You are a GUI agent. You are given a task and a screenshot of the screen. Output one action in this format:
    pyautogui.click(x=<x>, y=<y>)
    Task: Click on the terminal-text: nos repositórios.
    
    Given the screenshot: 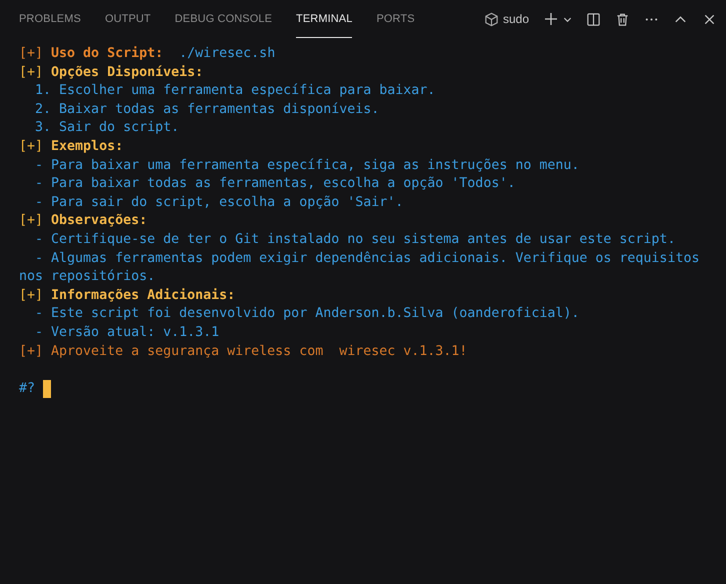 What is the action you would take?
    pyautogui.click(x=87, y=277)
    